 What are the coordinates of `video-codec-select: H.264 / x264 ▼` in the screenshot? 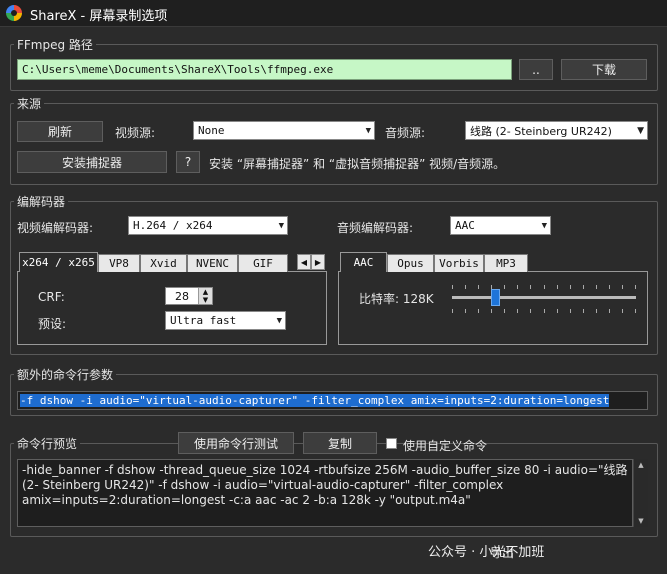 It's located at (208, 225).